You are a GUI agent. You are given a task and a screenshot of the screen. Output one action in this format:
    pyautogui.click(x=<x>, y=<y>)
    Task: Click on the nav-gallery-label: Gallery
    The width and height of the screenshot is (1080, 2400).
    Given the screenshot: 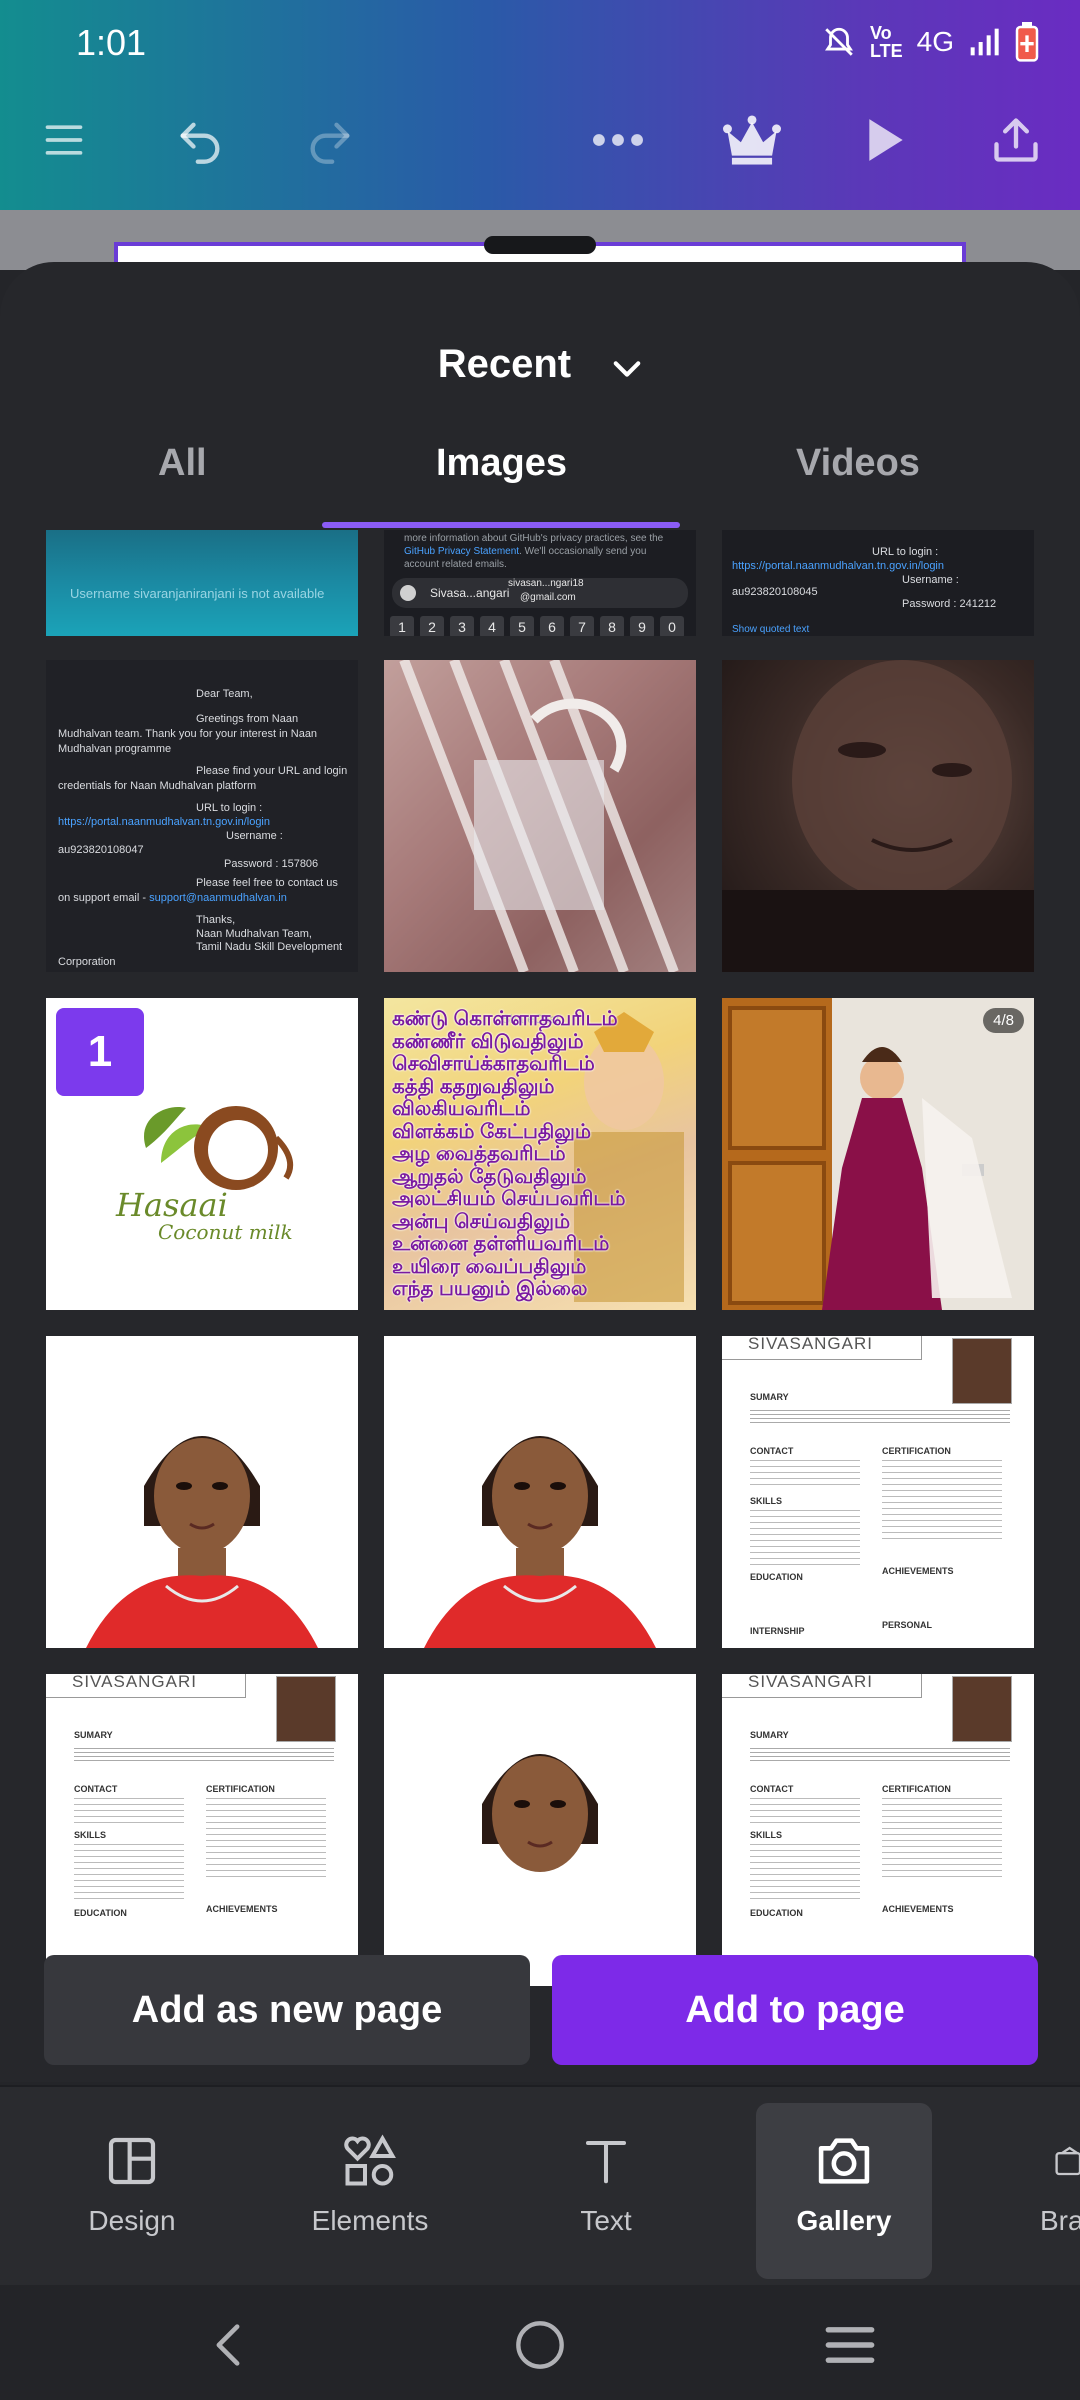 What is the action you would take?
    pyautogui.click(x=844, y=2220)
    